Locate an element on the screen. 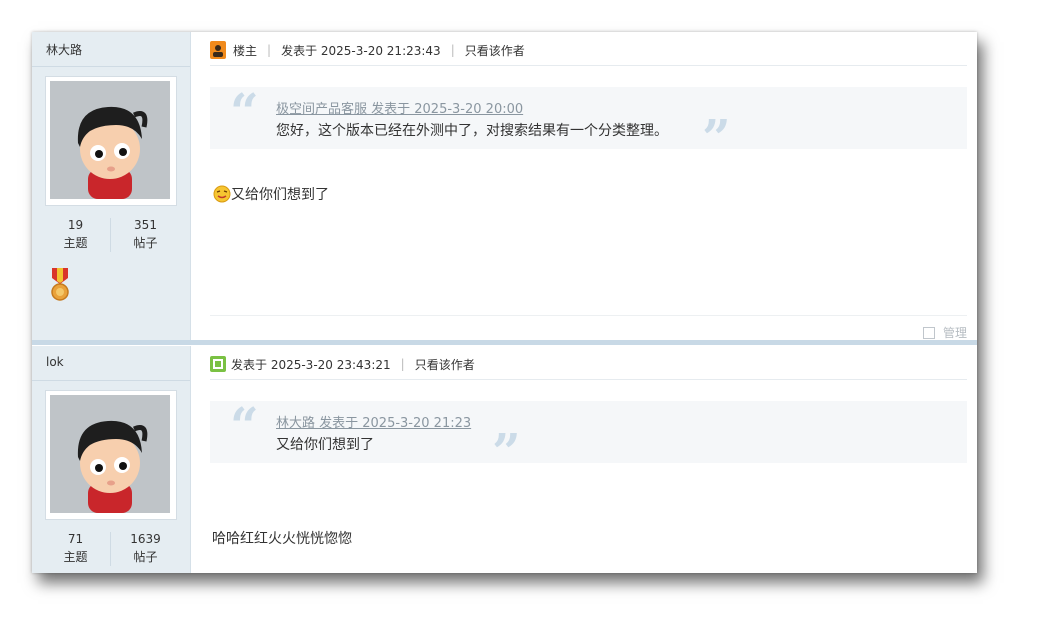 This screenshot has width=1042, height=638. manage-label: 管理 is located at coordinates (955, 333).